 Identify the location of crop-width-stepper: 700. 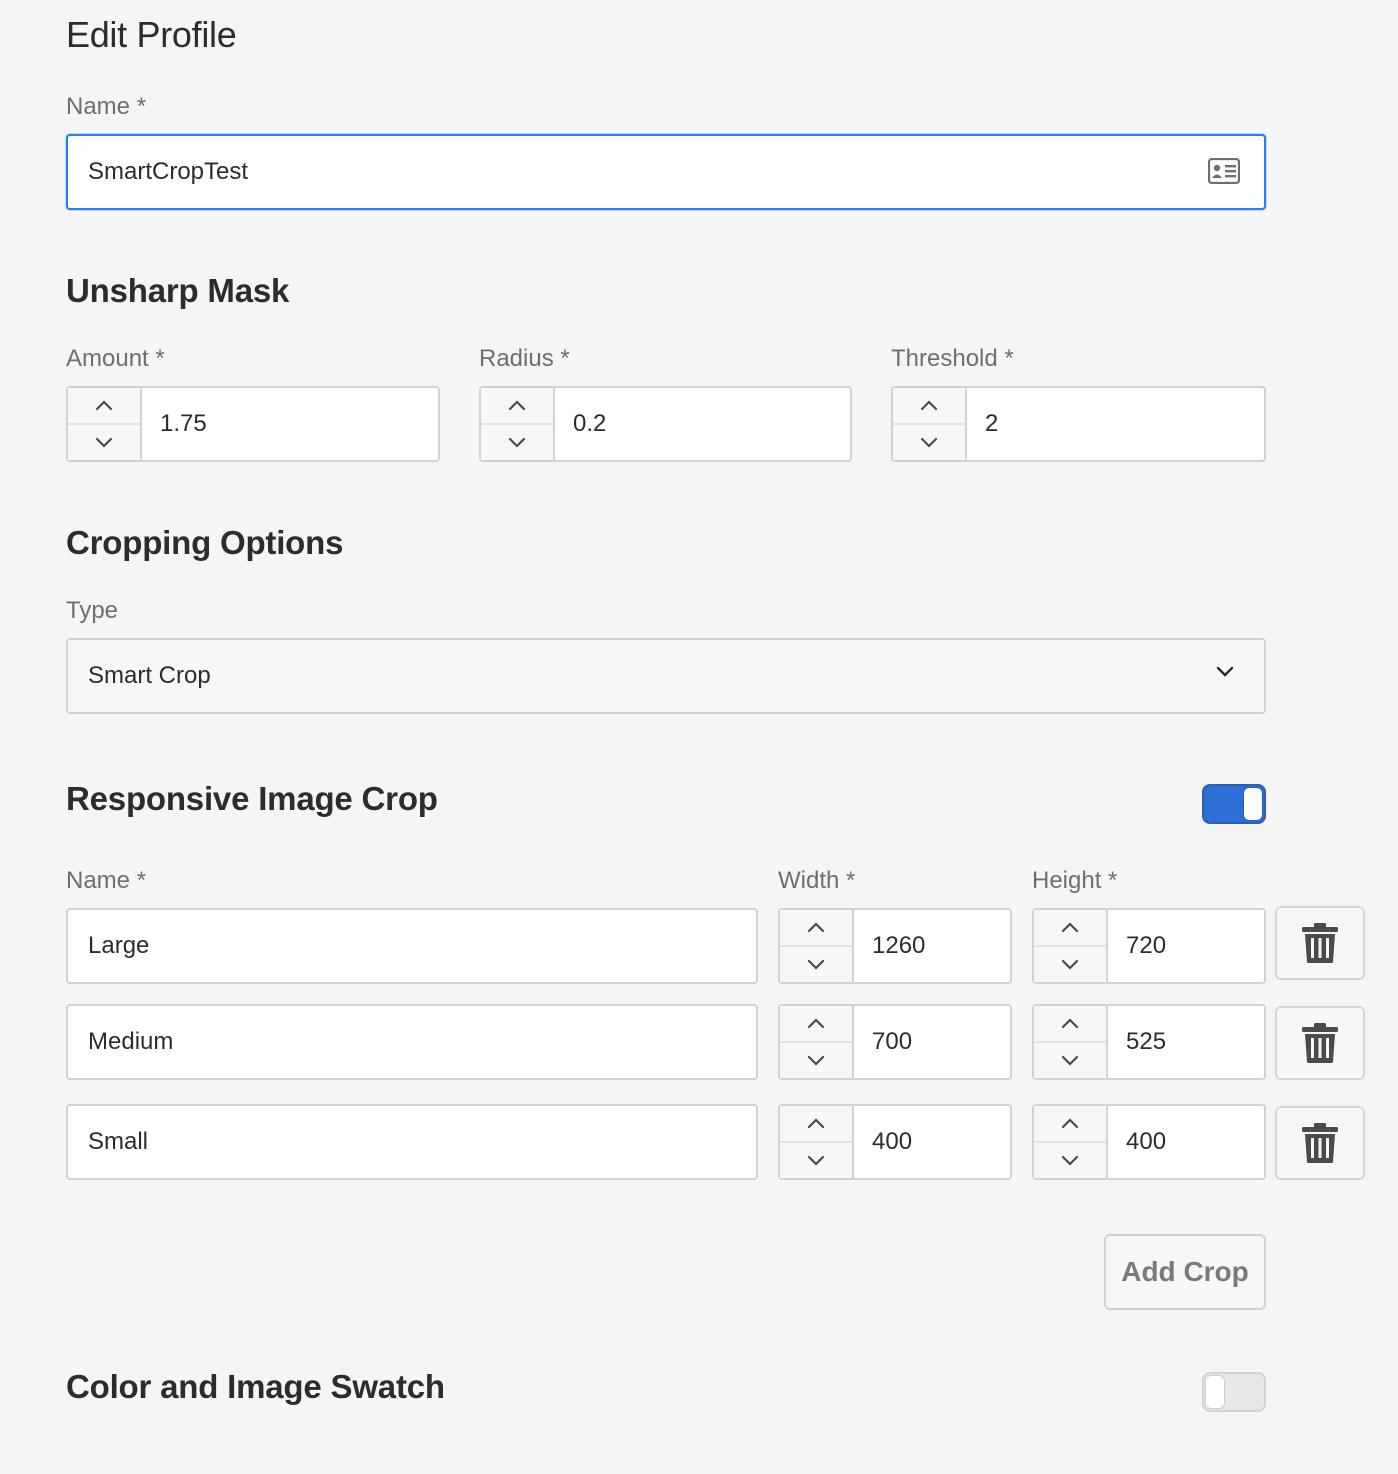
(895, 1042).